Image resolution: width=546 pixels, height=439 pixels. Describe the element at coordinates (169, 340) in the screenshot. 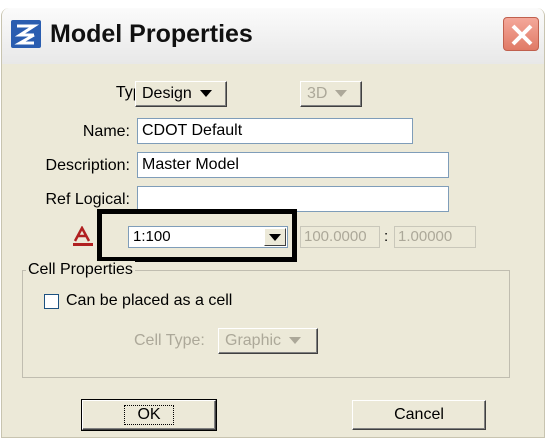

I see `cell-type-label: Cell Type:` at that location.